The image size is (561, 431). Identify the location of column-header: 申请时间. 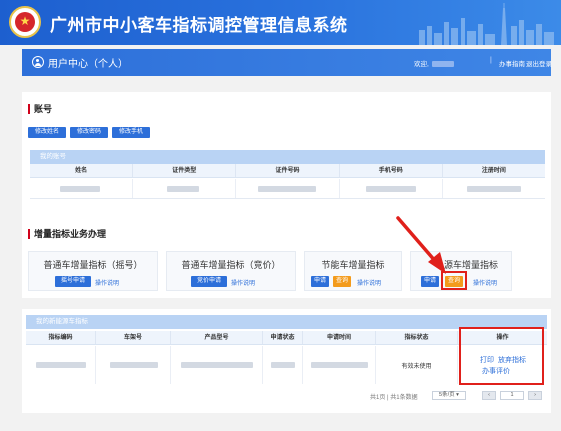
(339, 337).